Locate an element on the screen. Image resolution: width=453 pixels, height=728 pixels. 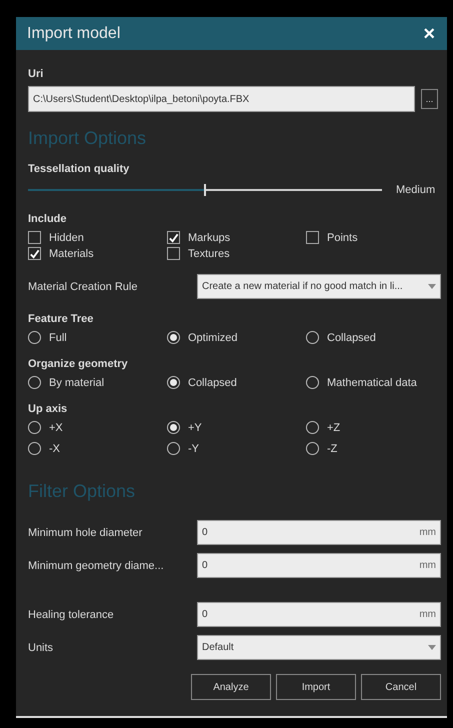
field-label: Minimum hole diameter is located at coordinates (86, 532).